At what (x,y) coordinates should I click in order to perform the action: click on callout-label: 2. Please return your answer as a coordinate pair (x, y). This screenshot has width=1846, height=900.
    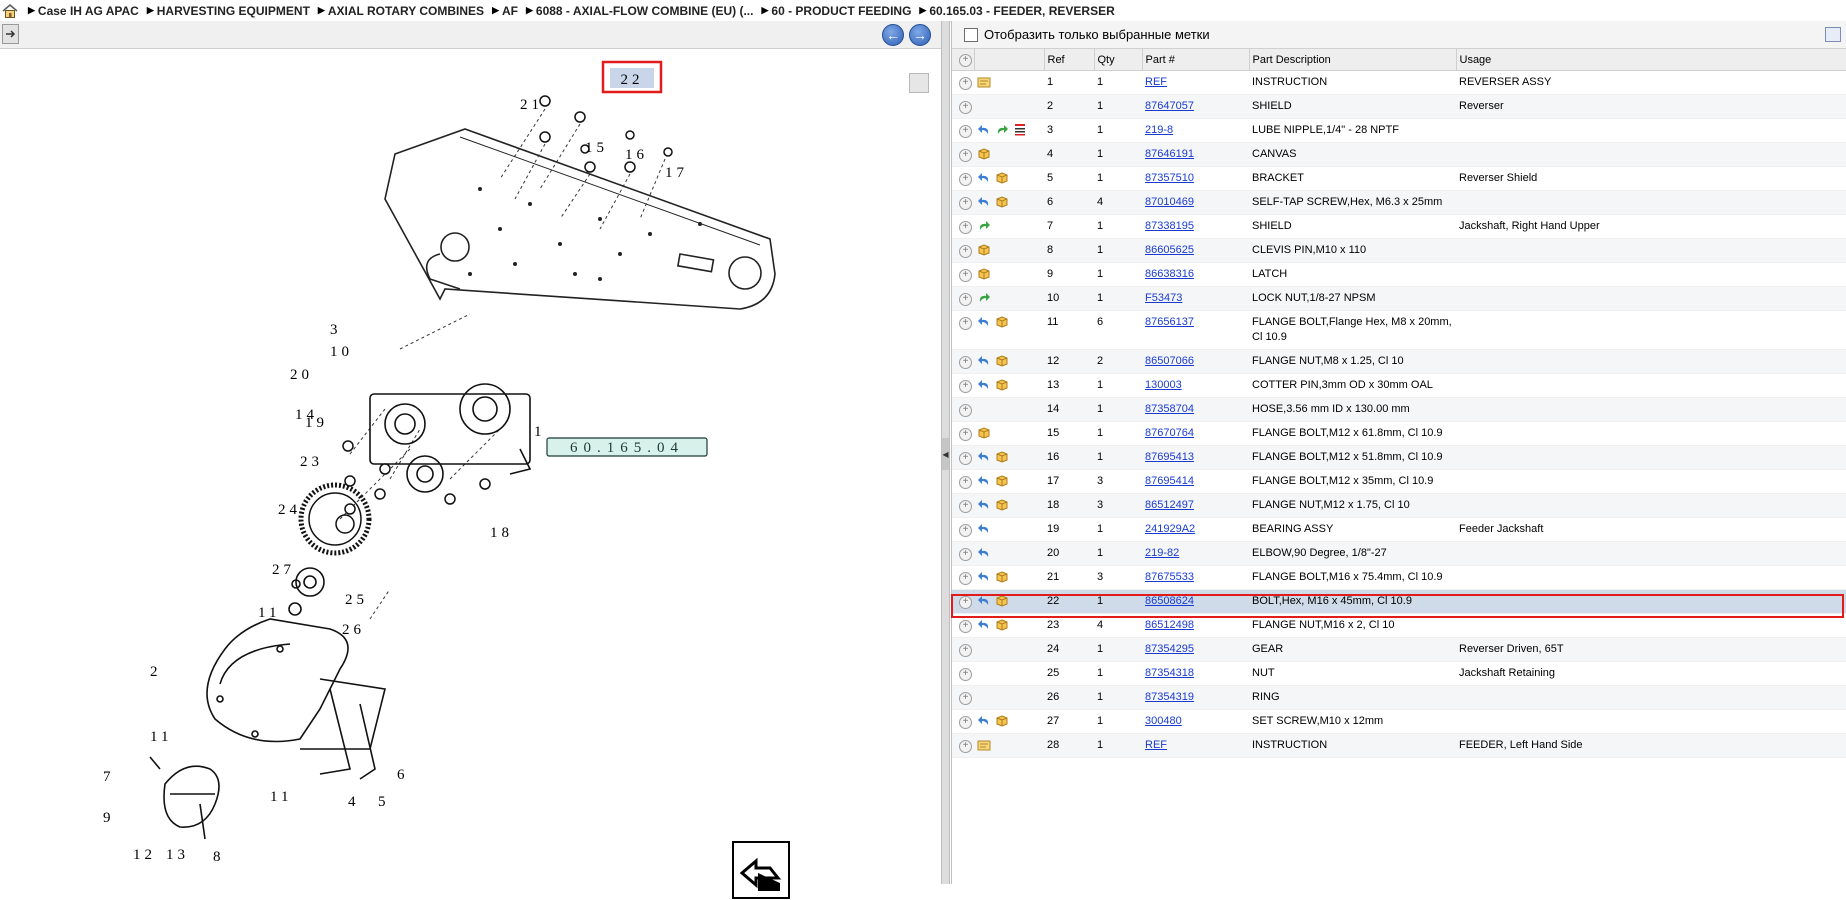
    Looking at the image, I should click on (156, 672).